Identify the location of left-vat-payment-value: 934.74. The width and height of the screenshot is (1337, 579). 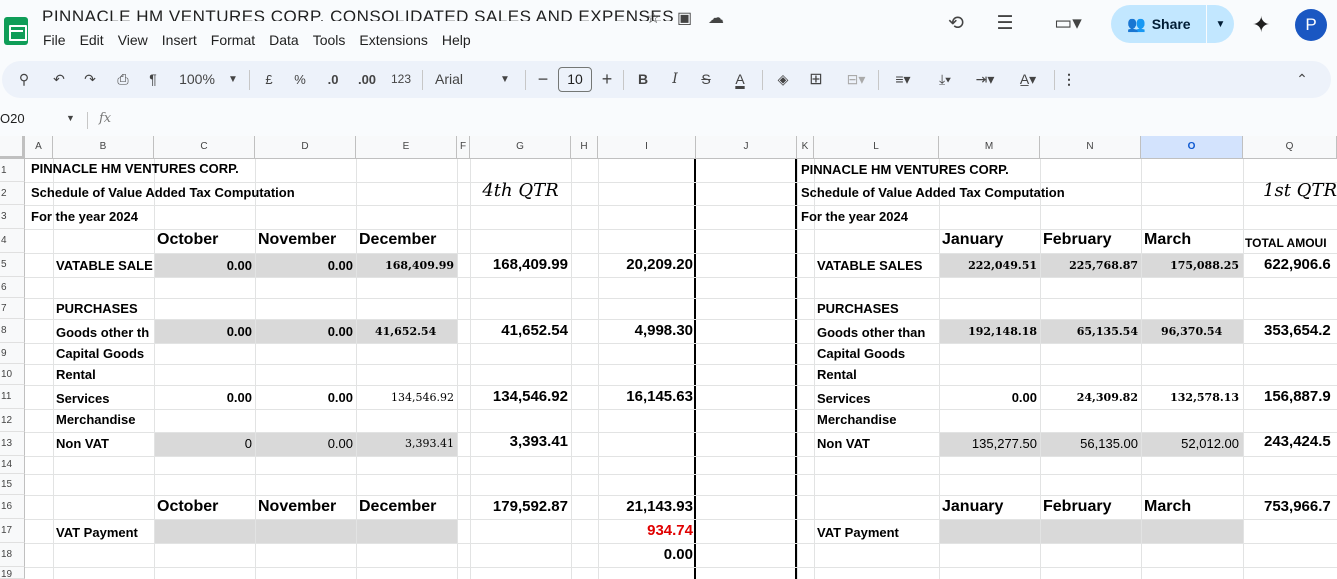
(645, 531).